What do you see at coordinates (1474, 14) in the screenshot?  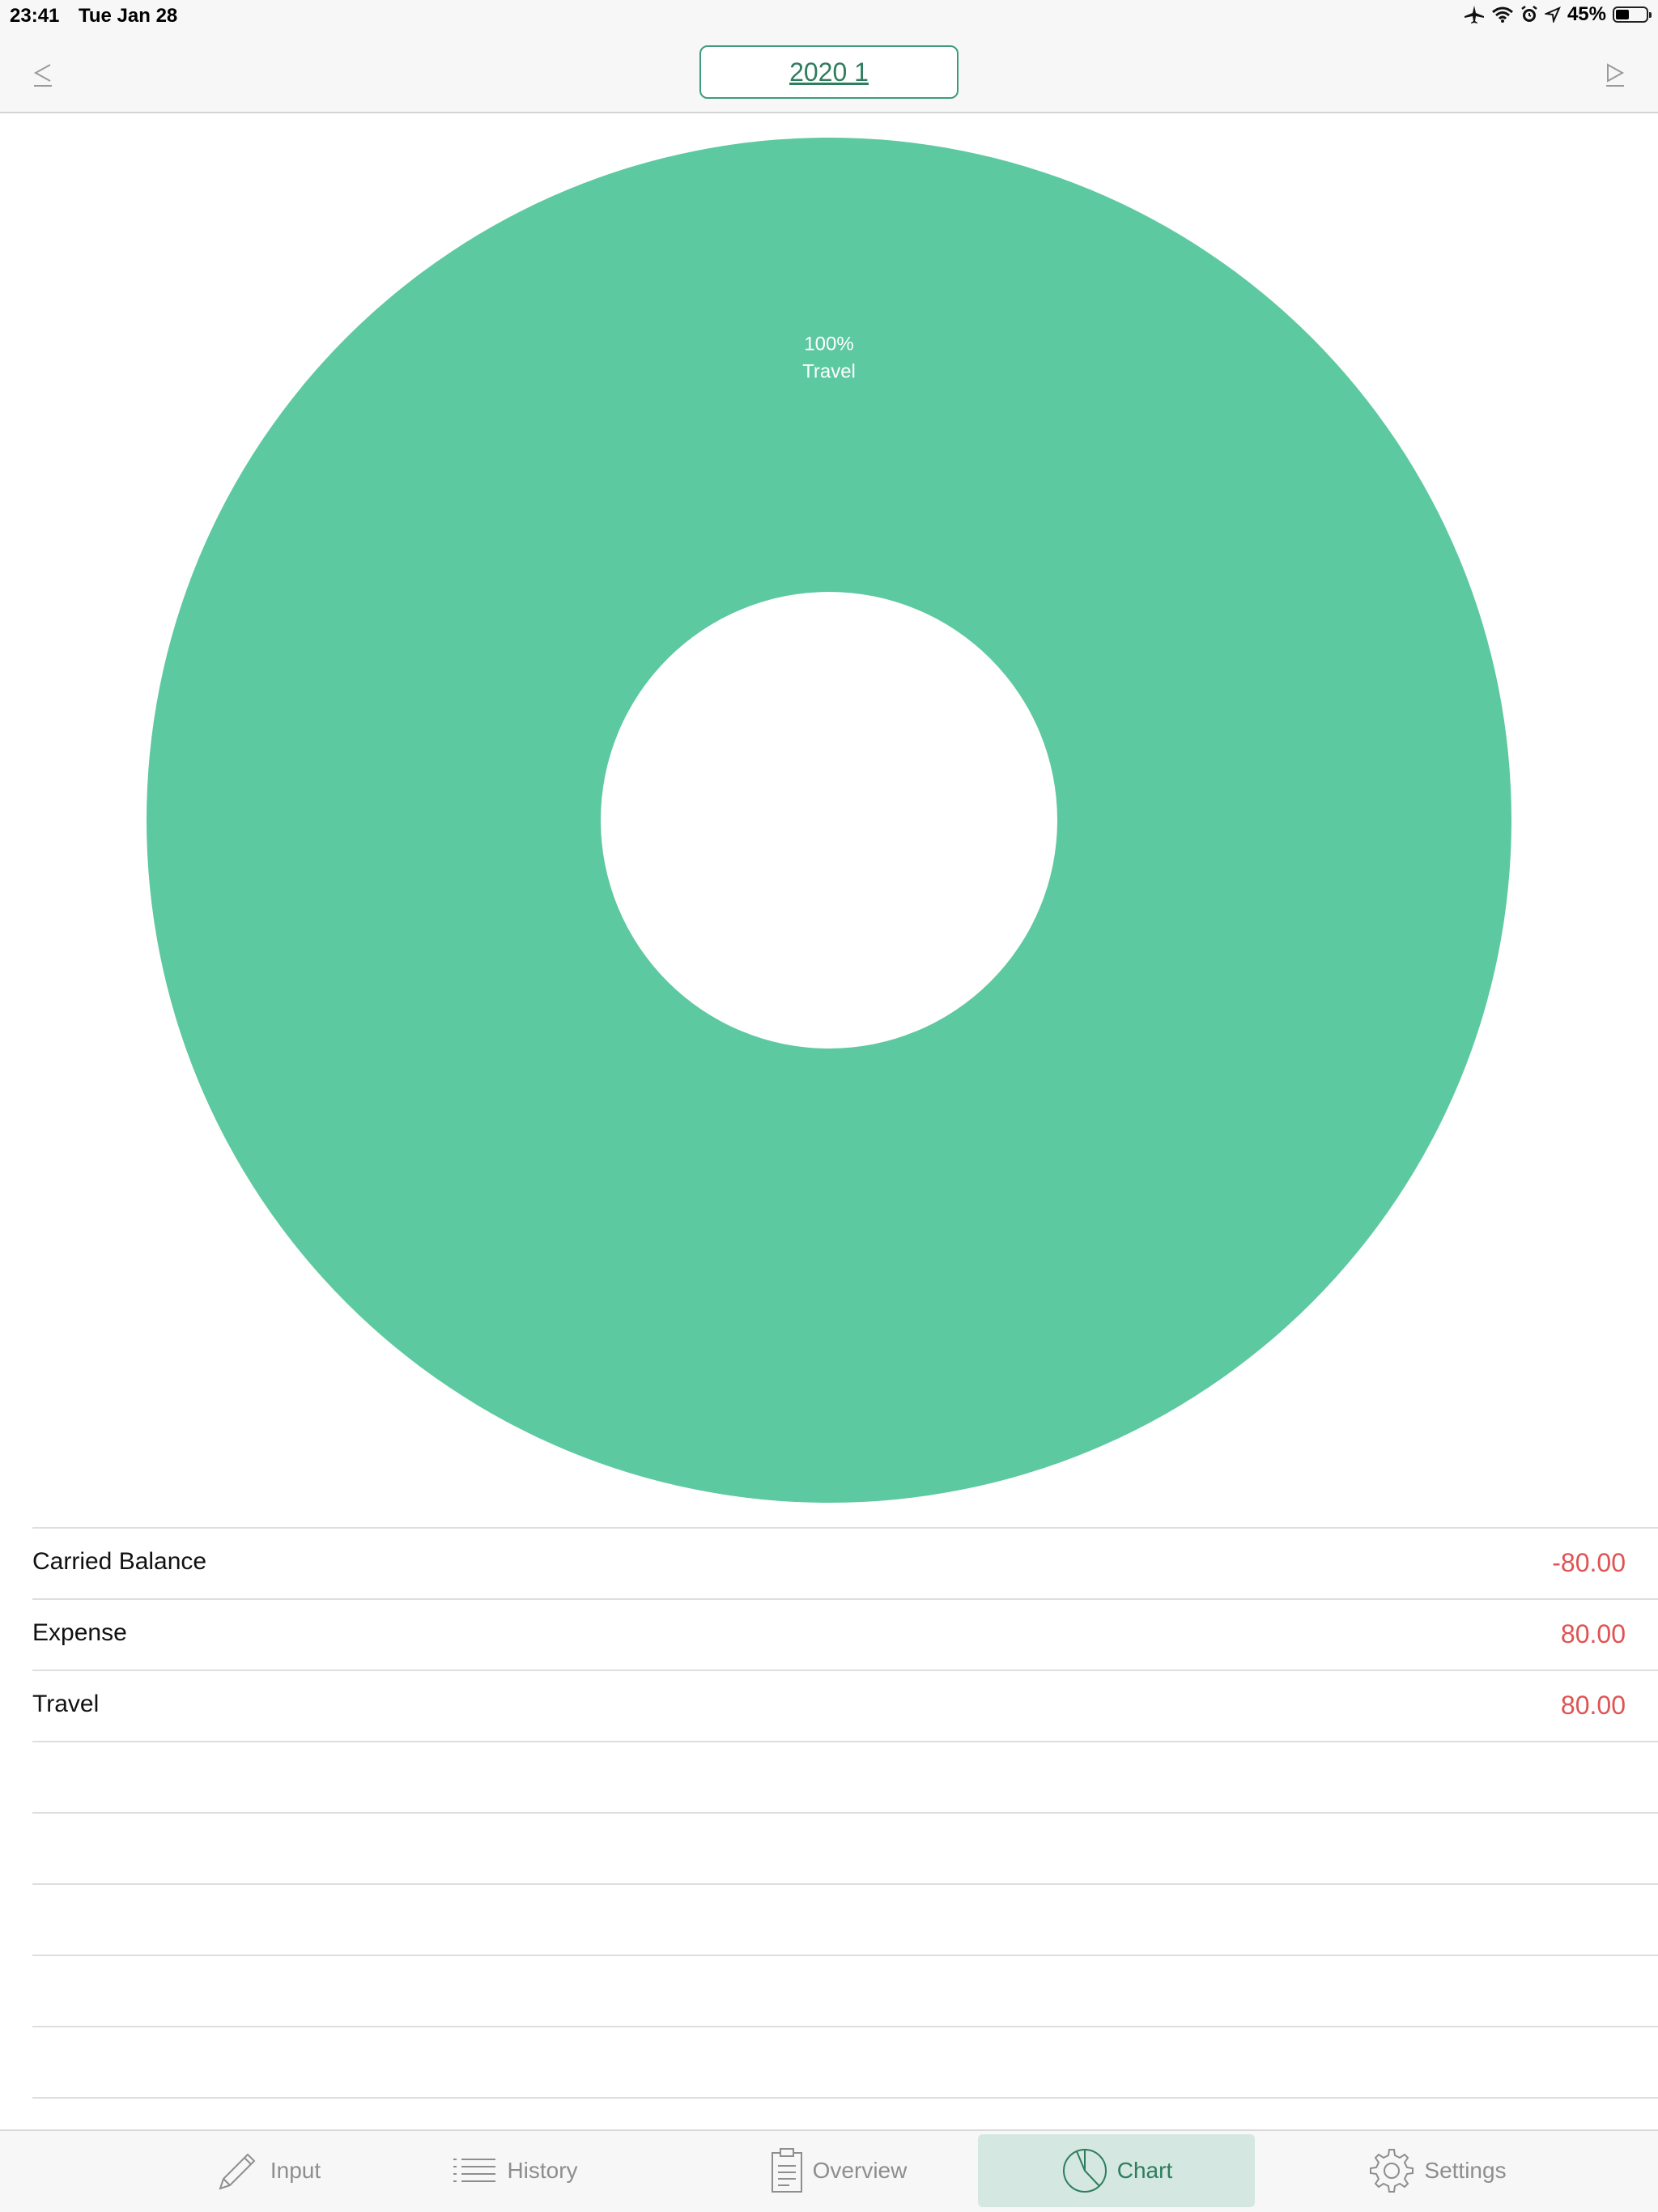 I see `airplane-icon` at bounding box center [1474, 14].